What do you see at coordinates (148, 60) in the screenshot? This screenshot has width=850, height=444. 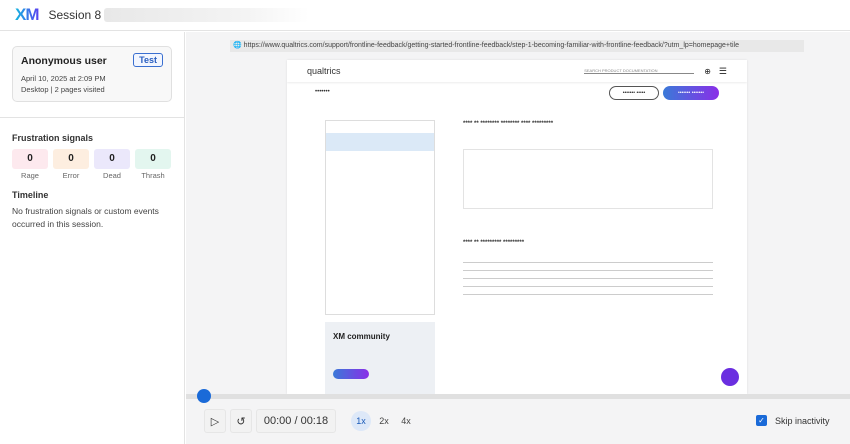 I see `test-badge: Test` at bounding box center [148, 60].